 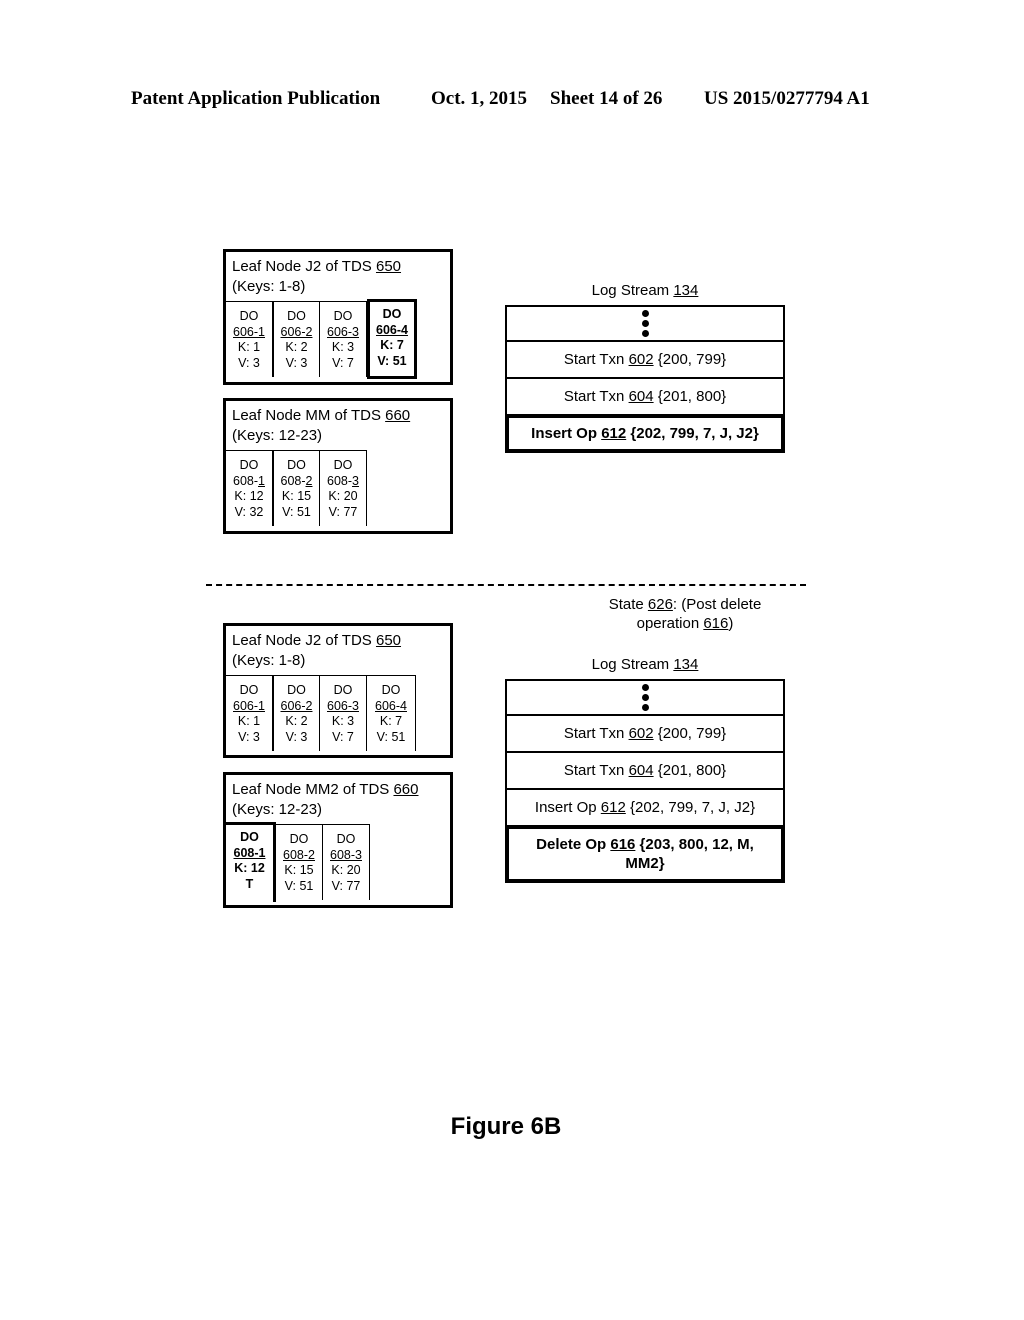 I want to click on vertical-ellipsis-icon, so click(x=645, y=697).